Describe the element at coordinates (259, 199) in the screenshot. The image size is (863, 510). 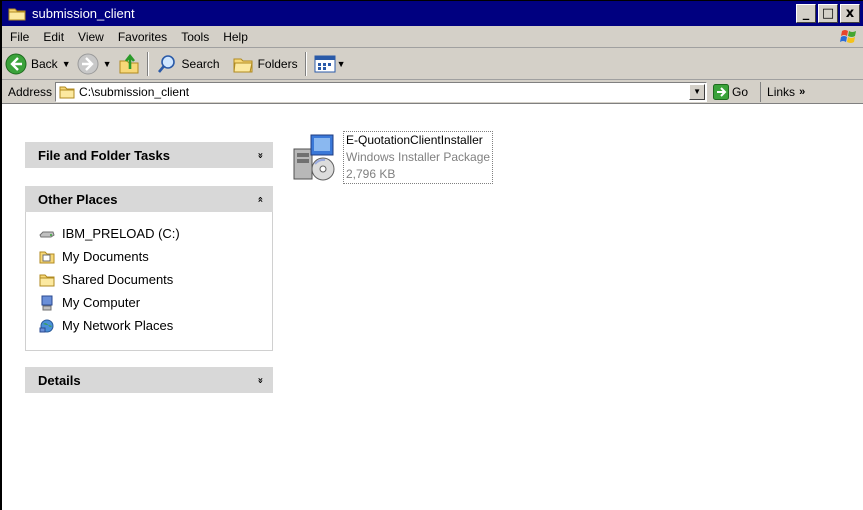
I see `collapse-chevron-icon: «` at that location.